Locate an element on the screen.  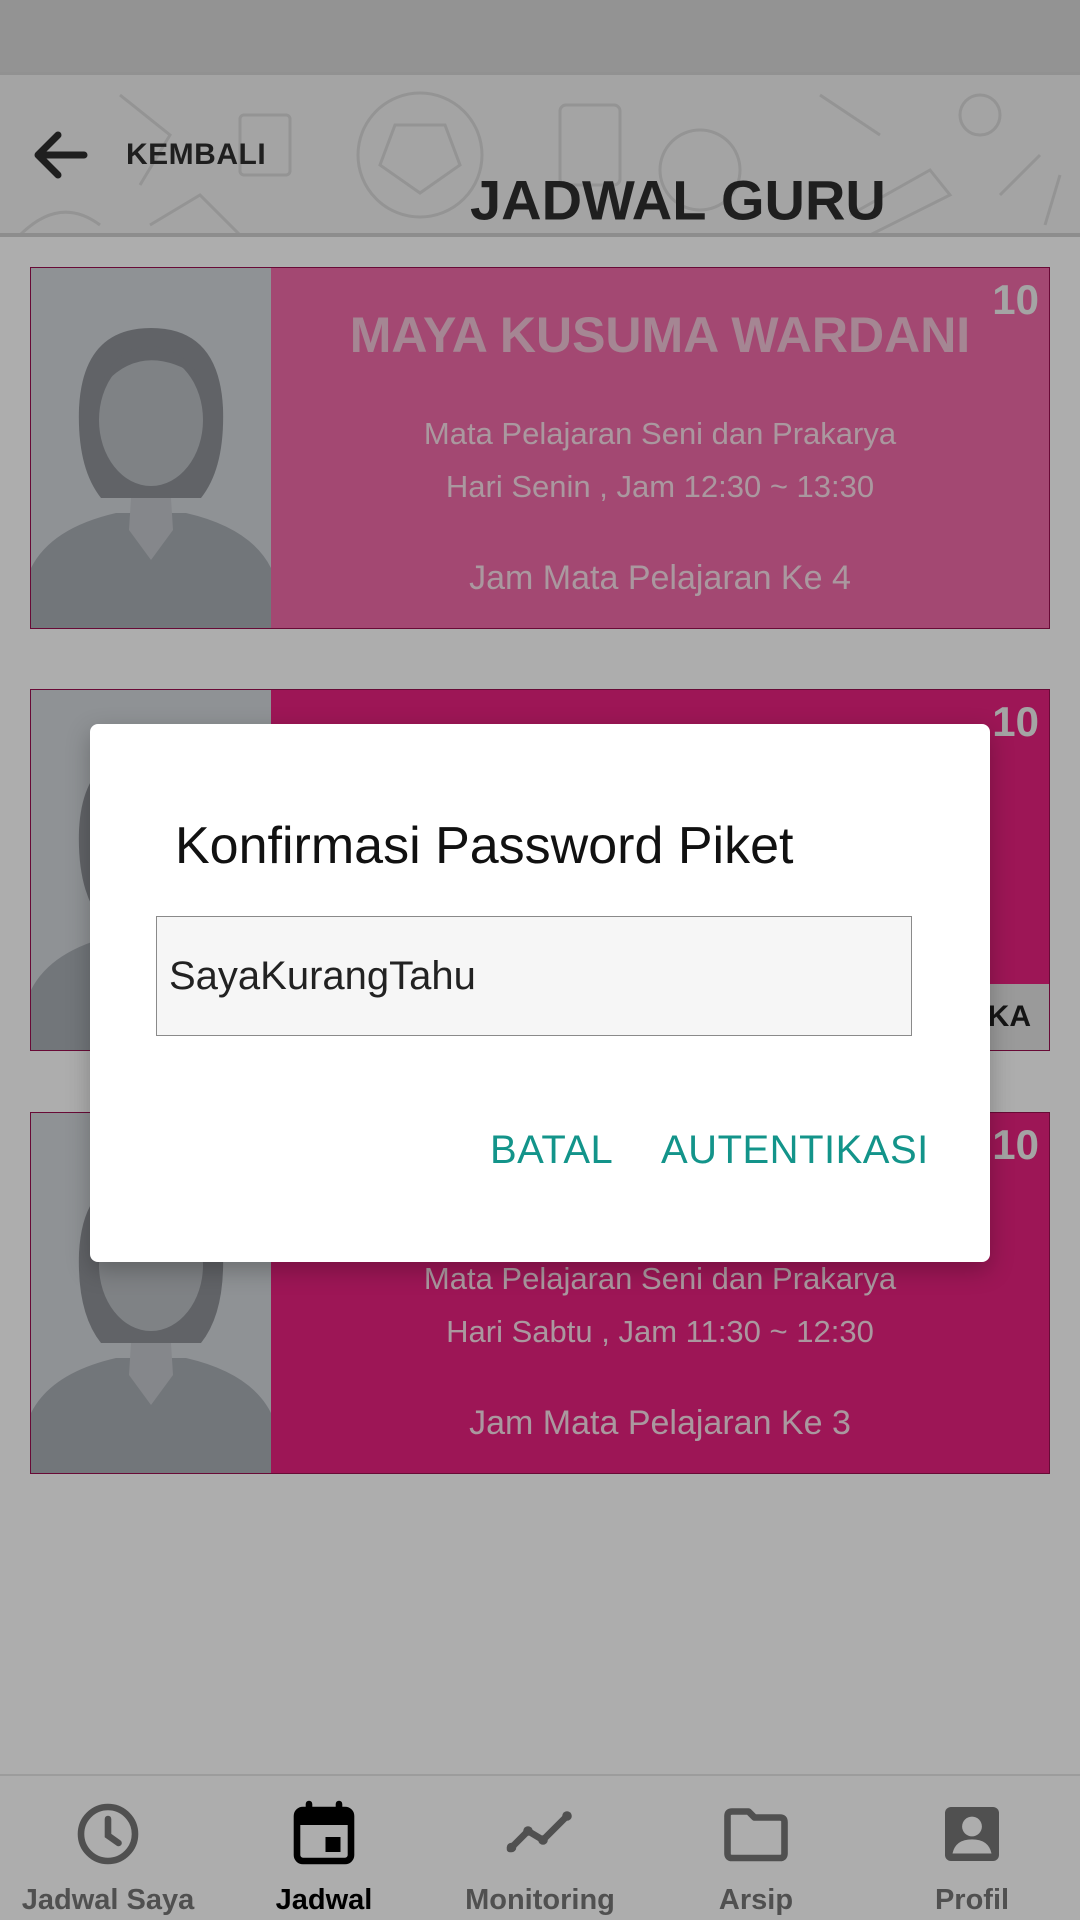
dialog-title: Konfirmasi Password Piket is located at coordinates (484, 846).